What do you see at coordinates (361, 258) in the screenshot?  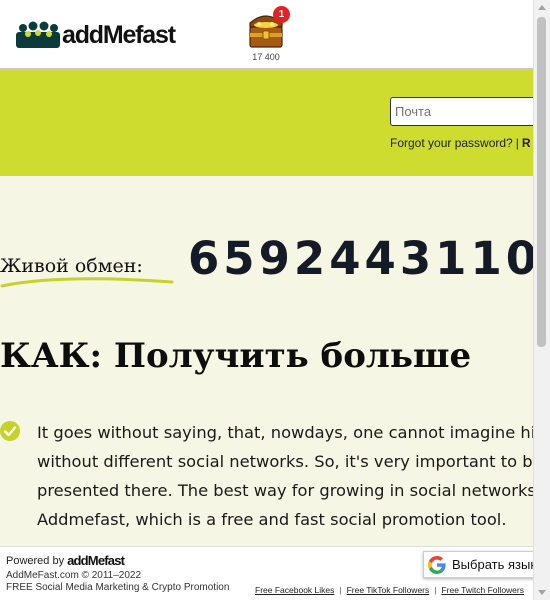 I see `live-exchange-counter: 6592443110` at bounding box center [361, 258].